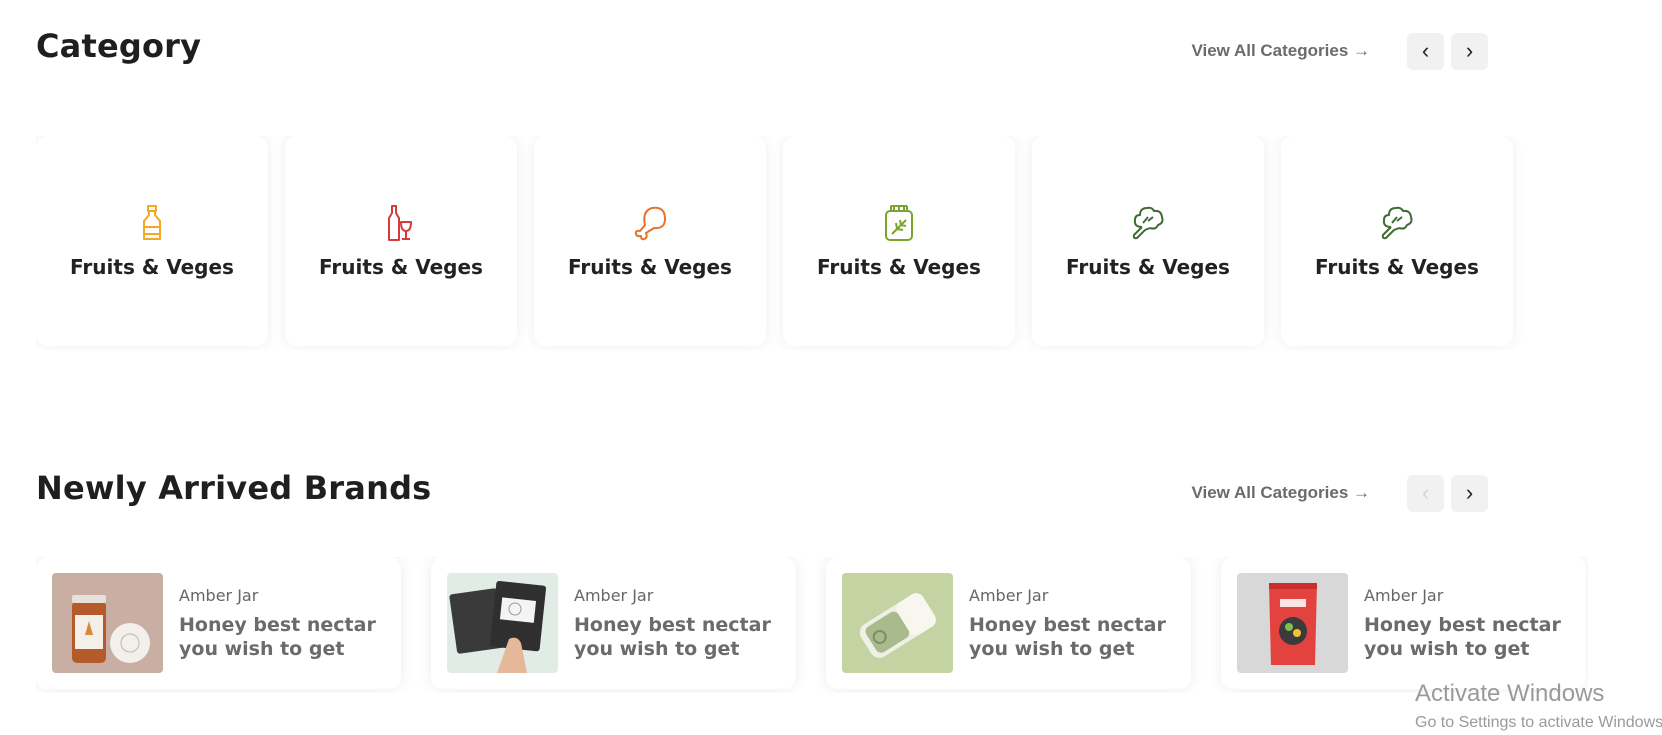 This screenshot has height=735, width=1662. Describe the element at coordinates (502, 623) in the screenshot. I see `tea-bags-image` at that location.